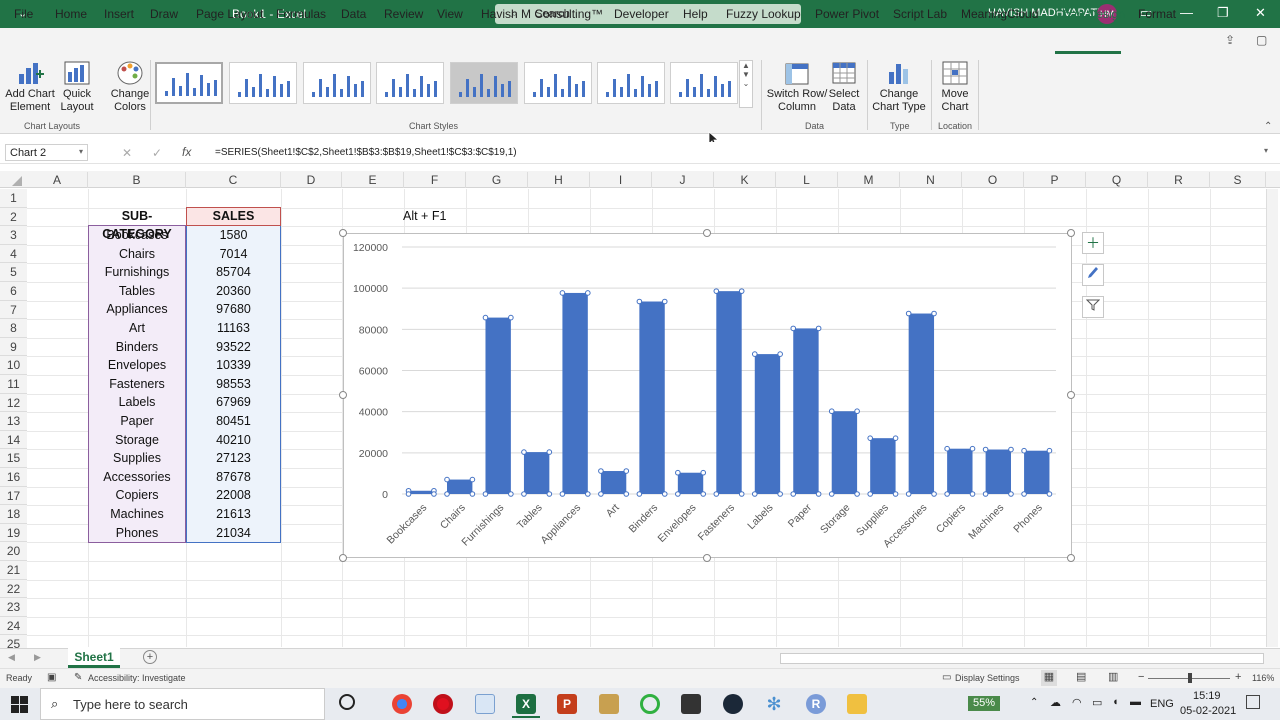  Describe the element at coordinates (23, 14) in the screenshot. I see `menu-tab-file: File` at that location.